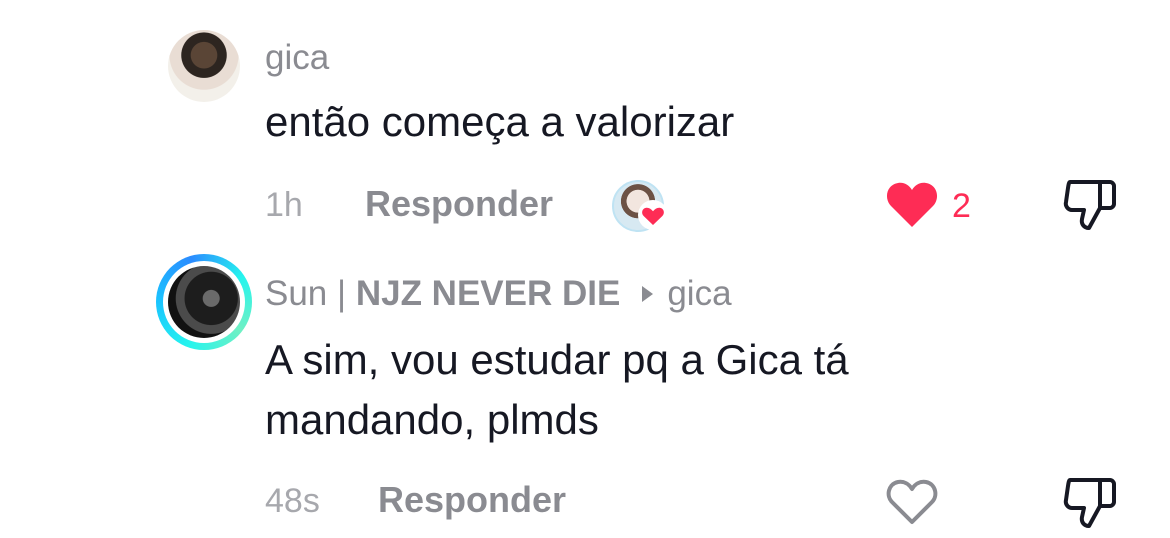 The height and width of the screenshot is (538, 1170). What do you see at coordinates (912, 502) in the screenshot?
I see `heart-outline-icon` at bounding box center [912, 502].